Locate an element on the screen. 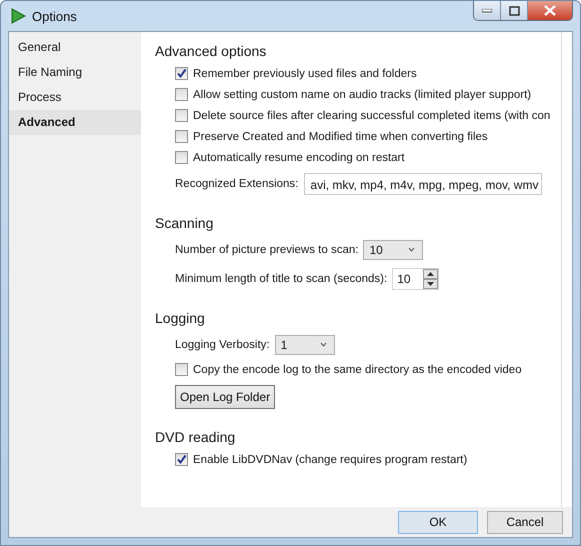 Image resolution: width=581 pixels, height=546 pixels. window-title: Options is located at coordinates (54, 16).